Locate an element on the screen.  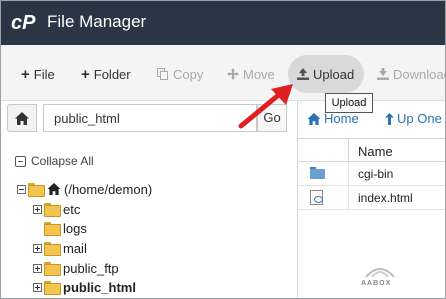
up-one-link-label: Up One is located at coordinates (419, 118).